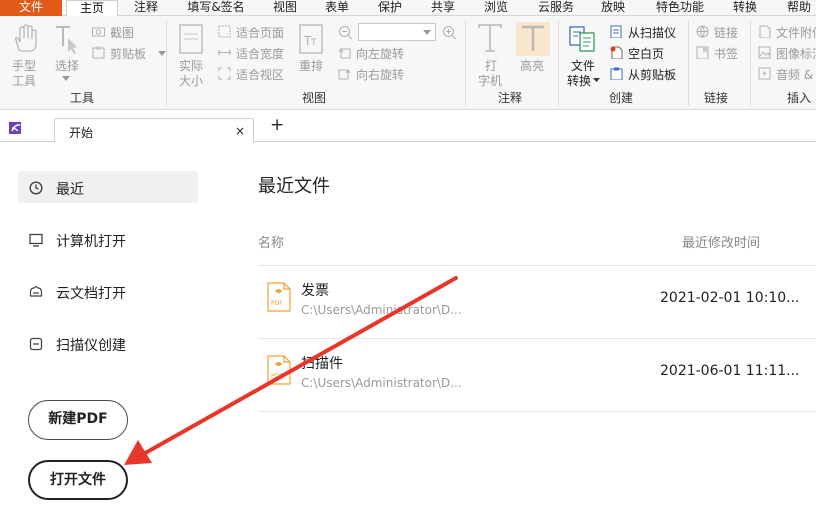 The width and height of the screenshot is (816, 516). What do you see at coordinates (583, 66) in the screenshot?
I see `file-convert-label-1: 文件` at bounding box center [583, 66].